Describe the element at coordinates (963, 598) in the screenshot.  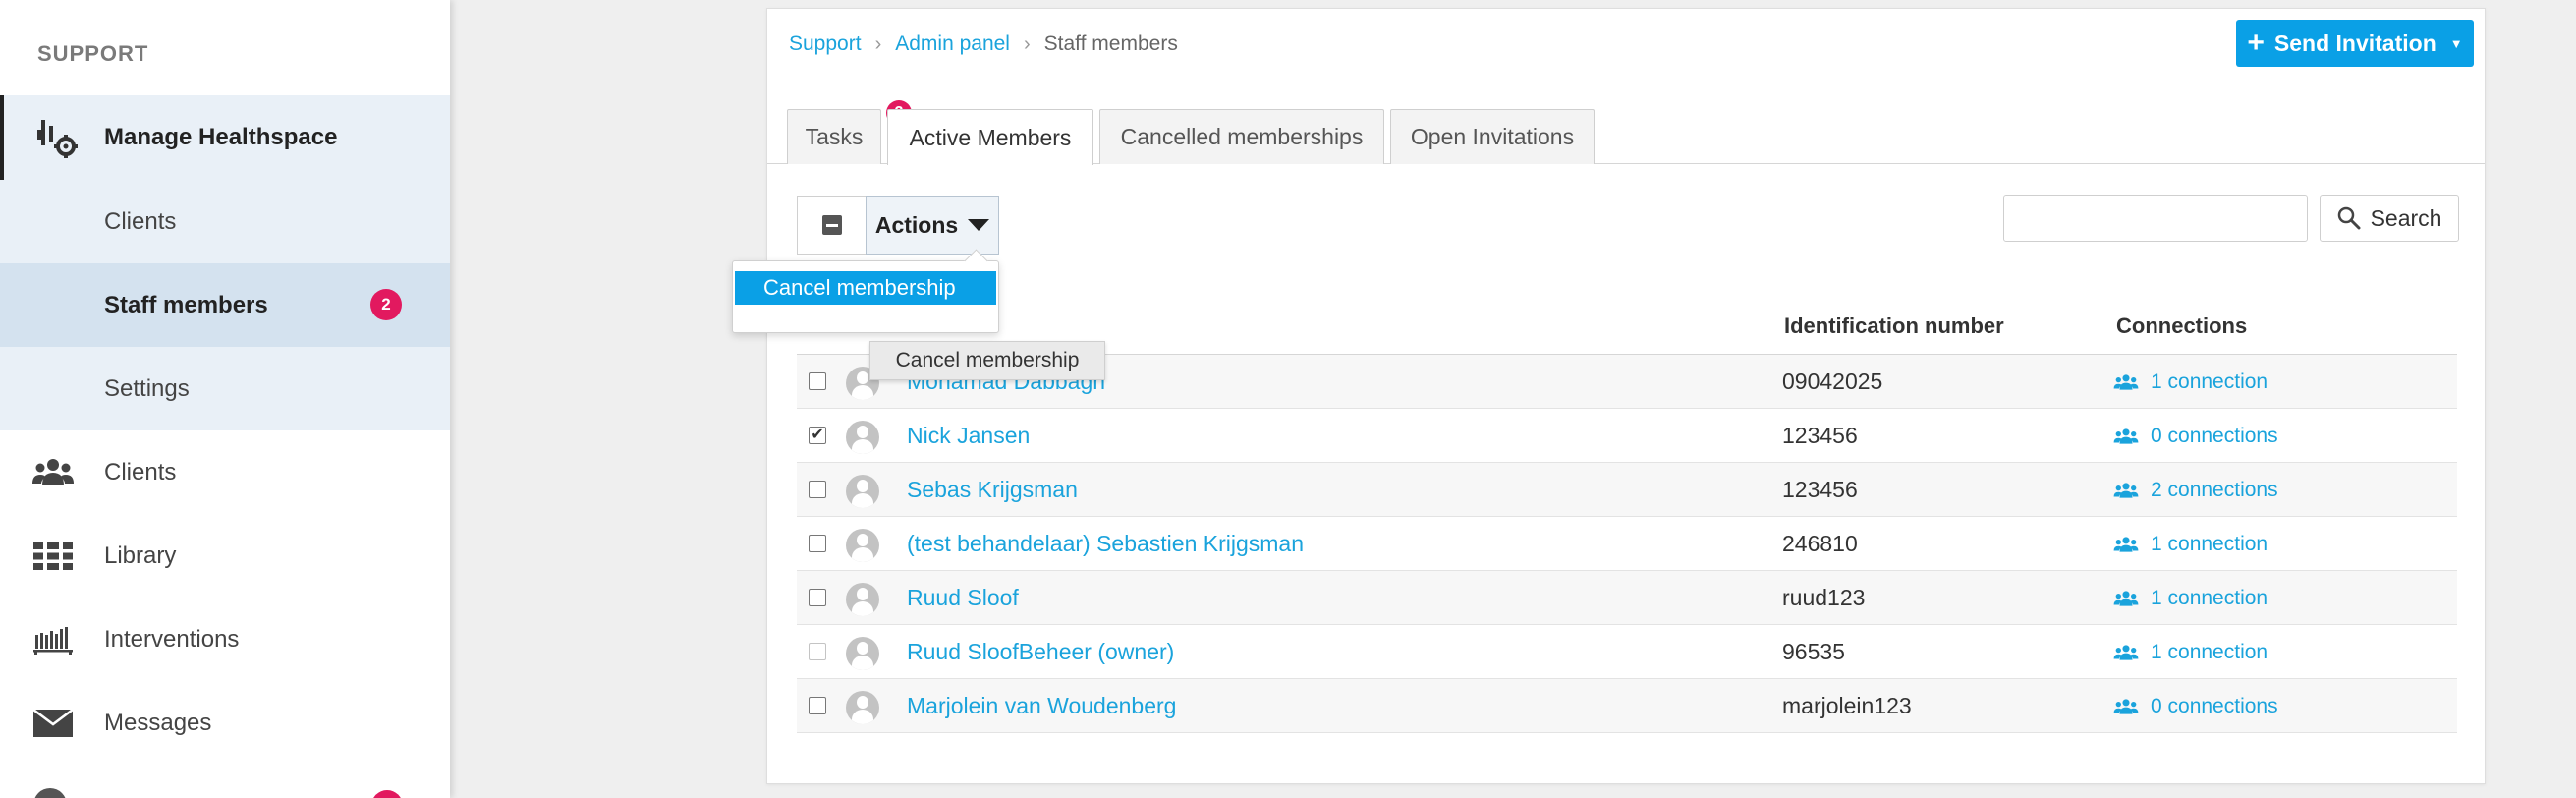
I see `member-name-link: Ruud Sloof` at that location.